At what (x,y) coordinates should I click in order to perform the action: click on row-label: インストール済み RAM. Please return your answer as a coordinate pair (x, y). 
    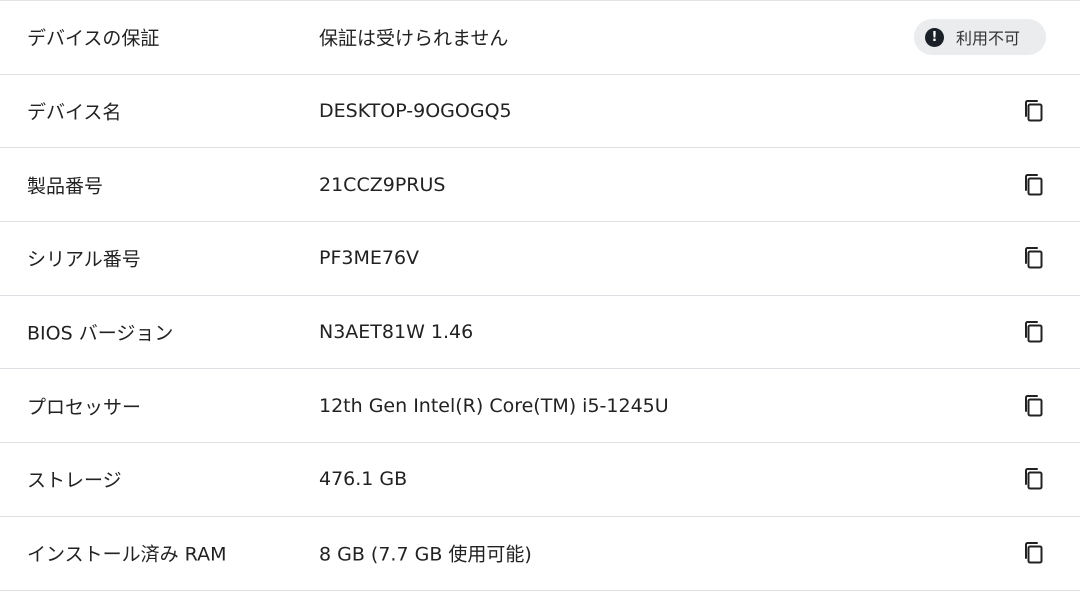
    Looking at the image, I should click on (127, 554).